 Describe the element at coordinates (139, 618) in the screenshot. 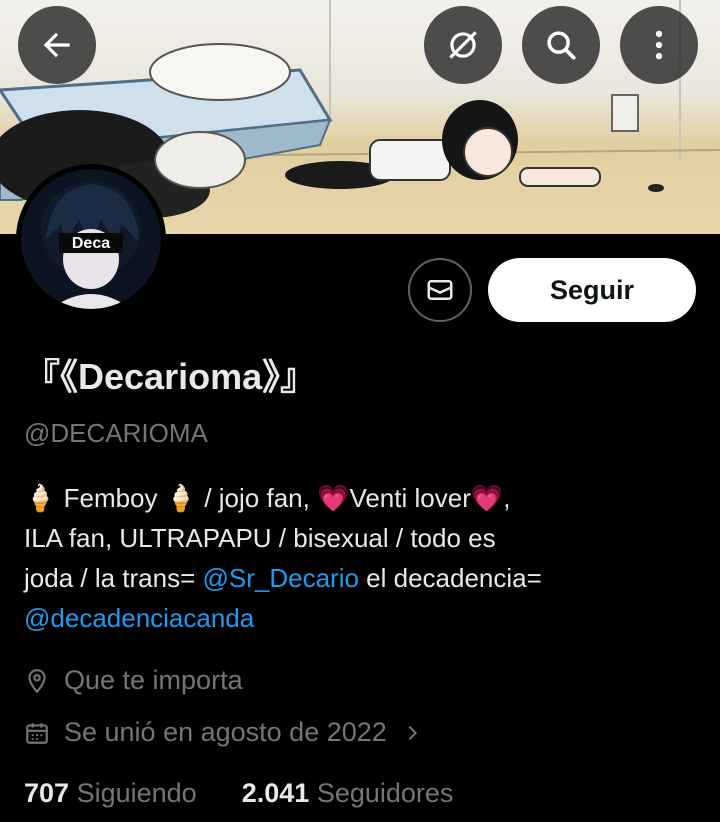

I see `mention-link: @decadenciacanda` at that location.